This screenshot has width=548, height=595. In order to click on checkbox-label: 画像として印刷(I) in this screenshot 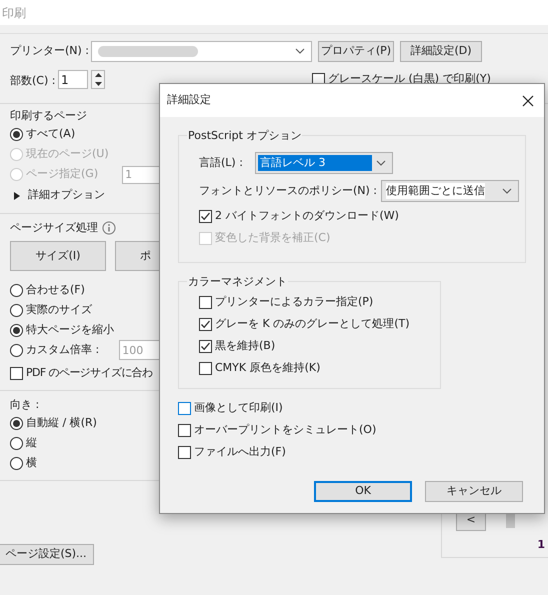, I will do `click(238, 408)`.